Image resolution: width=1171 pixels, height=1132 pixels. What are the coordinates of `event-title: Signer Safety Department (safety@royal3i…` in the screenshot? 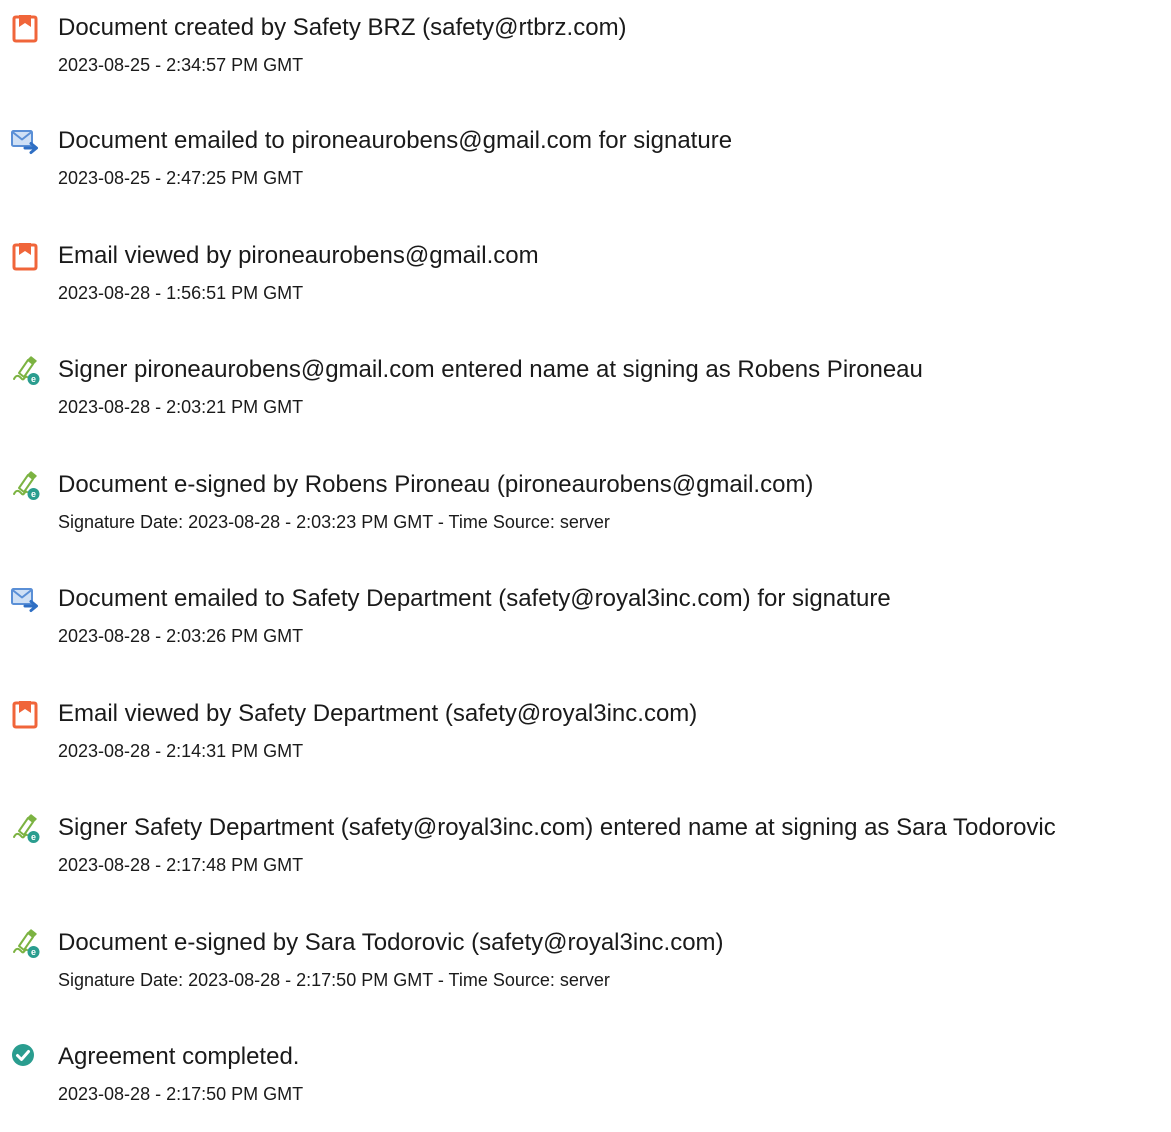 It's located at (557, 827).